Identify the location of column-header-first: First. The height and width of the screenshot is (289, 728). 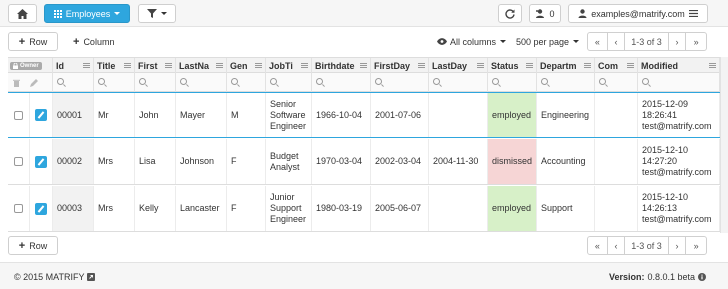
(155, 65).